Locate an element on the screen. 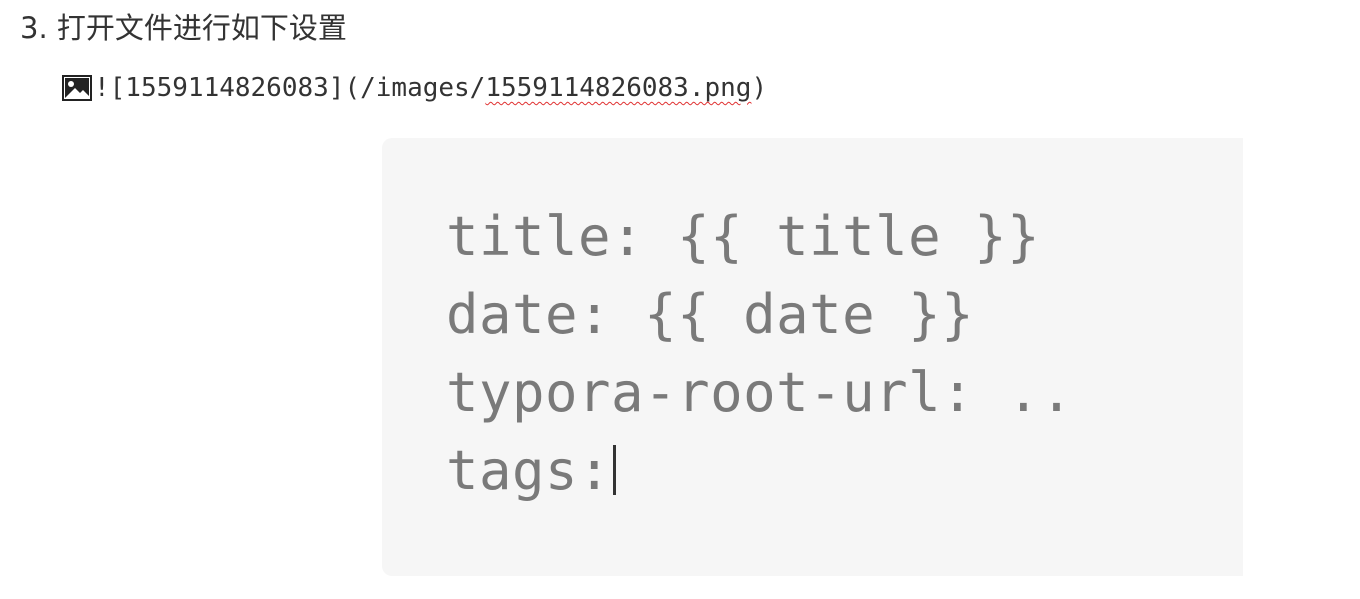 This screenshot has width=1360, height=599. code-line-title: title: {{ title }} is located at coordinates (743, 236).